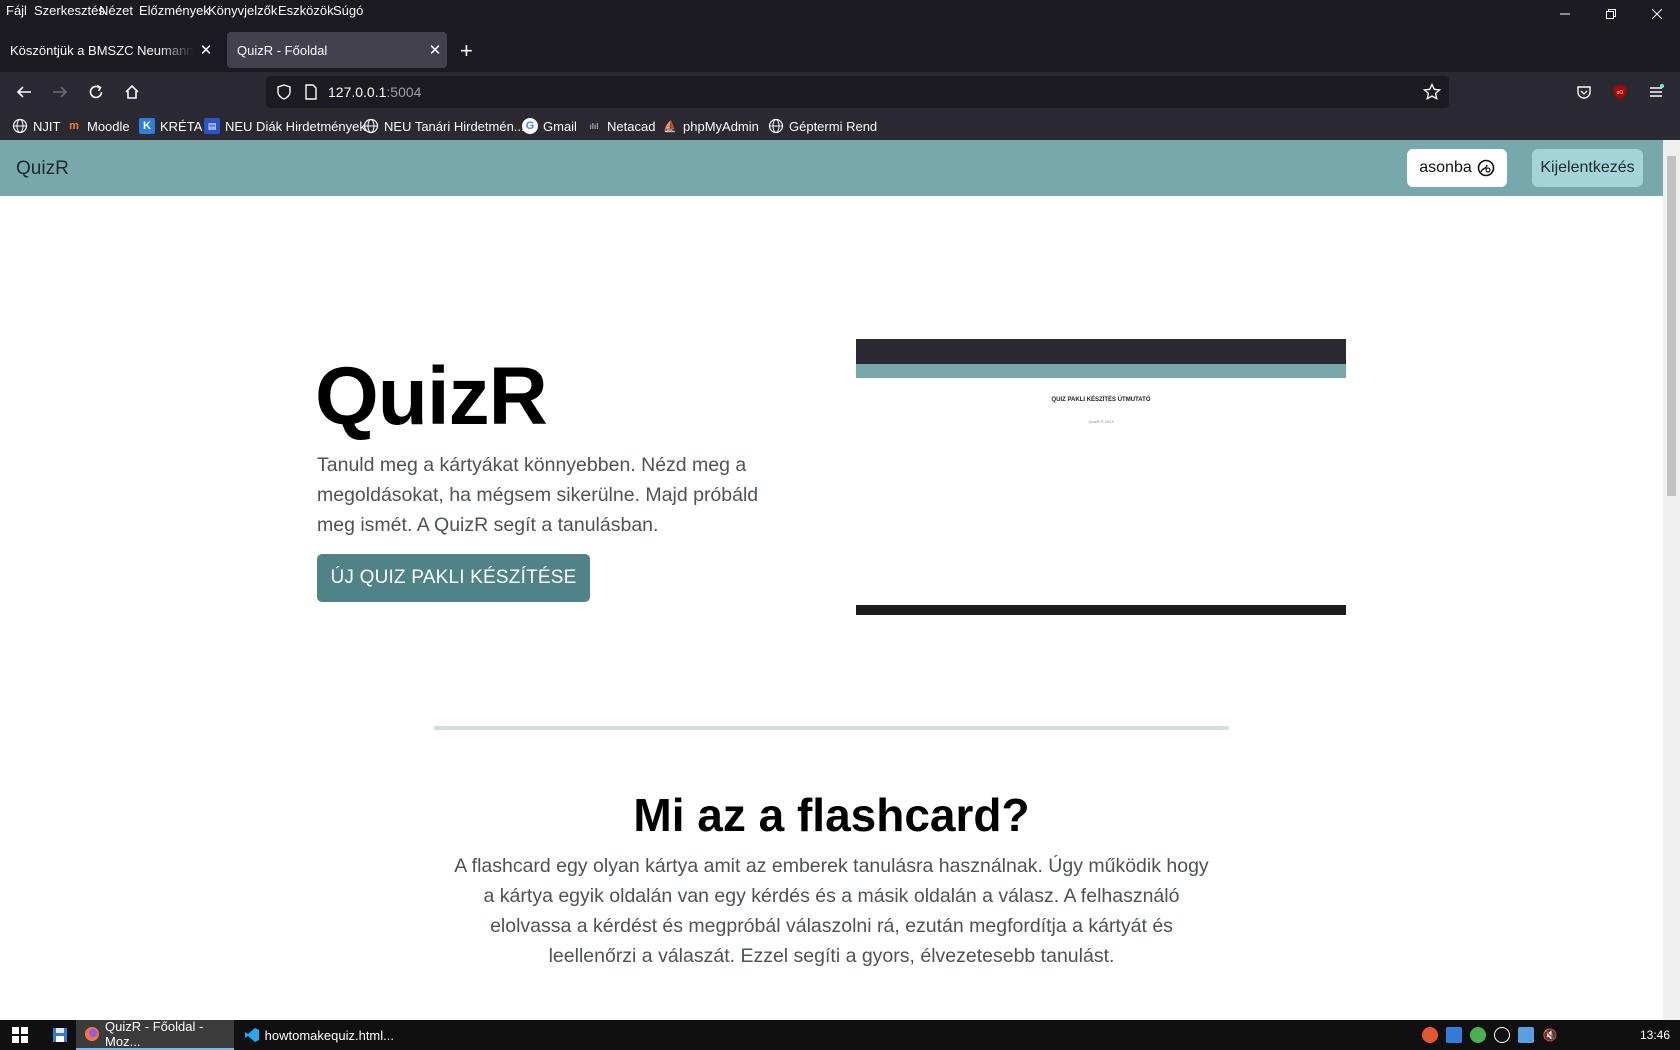 Image resolution: width=1680 pixels, height=1050 pixels. I want to click on new-tab-icon: +, so click(466, 51).